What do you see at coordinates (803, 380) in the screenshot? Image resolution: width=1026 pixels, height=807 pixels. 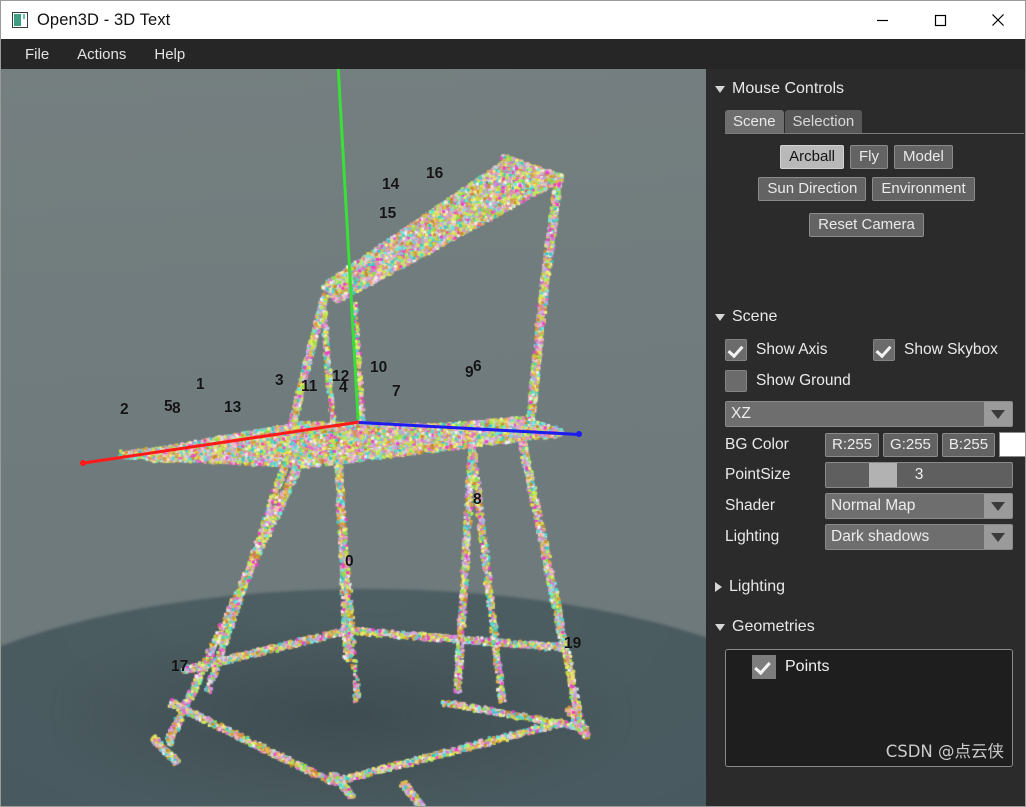 I see `show-ground-label: Show Ground` at bounding box center [803, 380].